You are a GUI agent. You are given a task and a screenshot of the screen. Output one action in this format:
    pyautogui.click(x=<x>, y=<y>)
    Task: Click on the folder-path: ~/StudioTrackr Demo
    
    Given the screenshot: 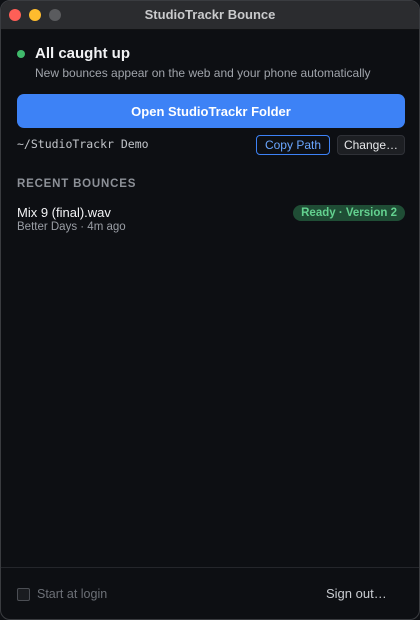 What is the action you would take?
    pyautogui.click(x=83, y=144)
    